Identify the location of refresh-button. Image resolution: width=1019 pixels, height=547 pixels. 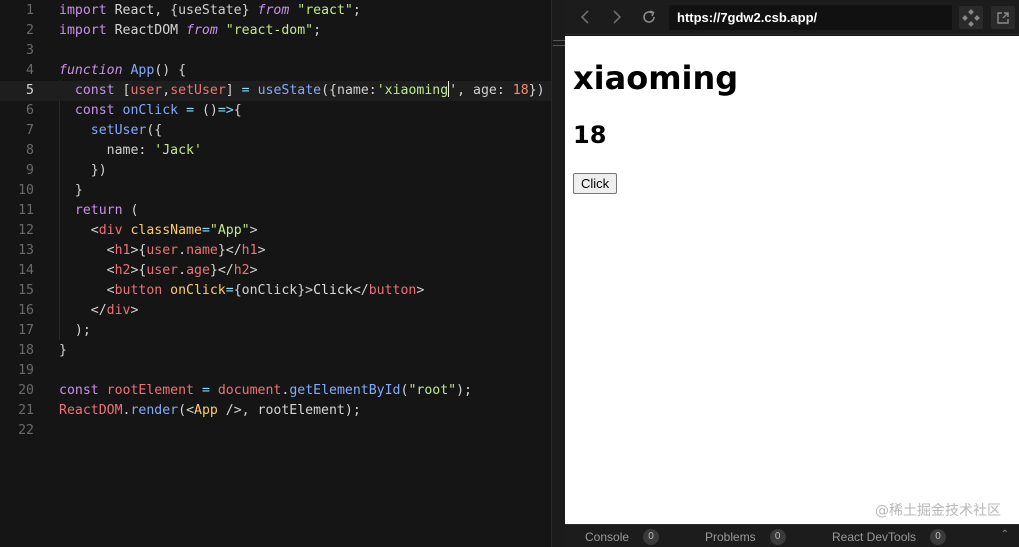
(649, 17).